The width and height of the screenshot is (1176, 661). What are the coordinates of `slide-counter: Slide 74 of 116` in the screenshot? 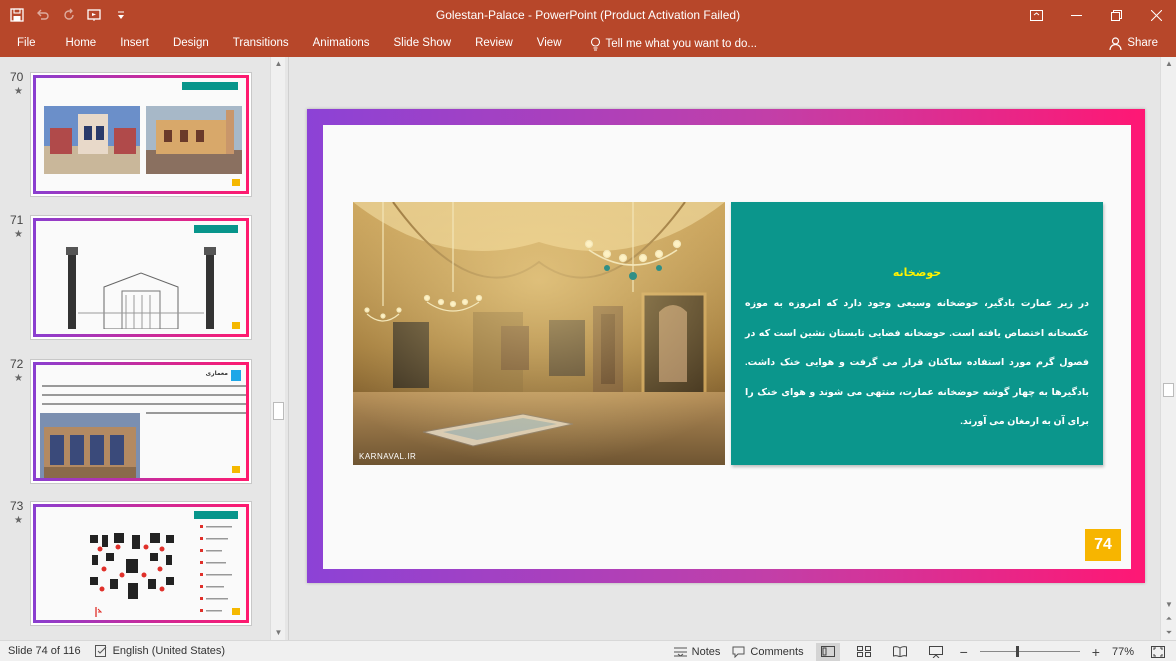 It's located at (44, 651).